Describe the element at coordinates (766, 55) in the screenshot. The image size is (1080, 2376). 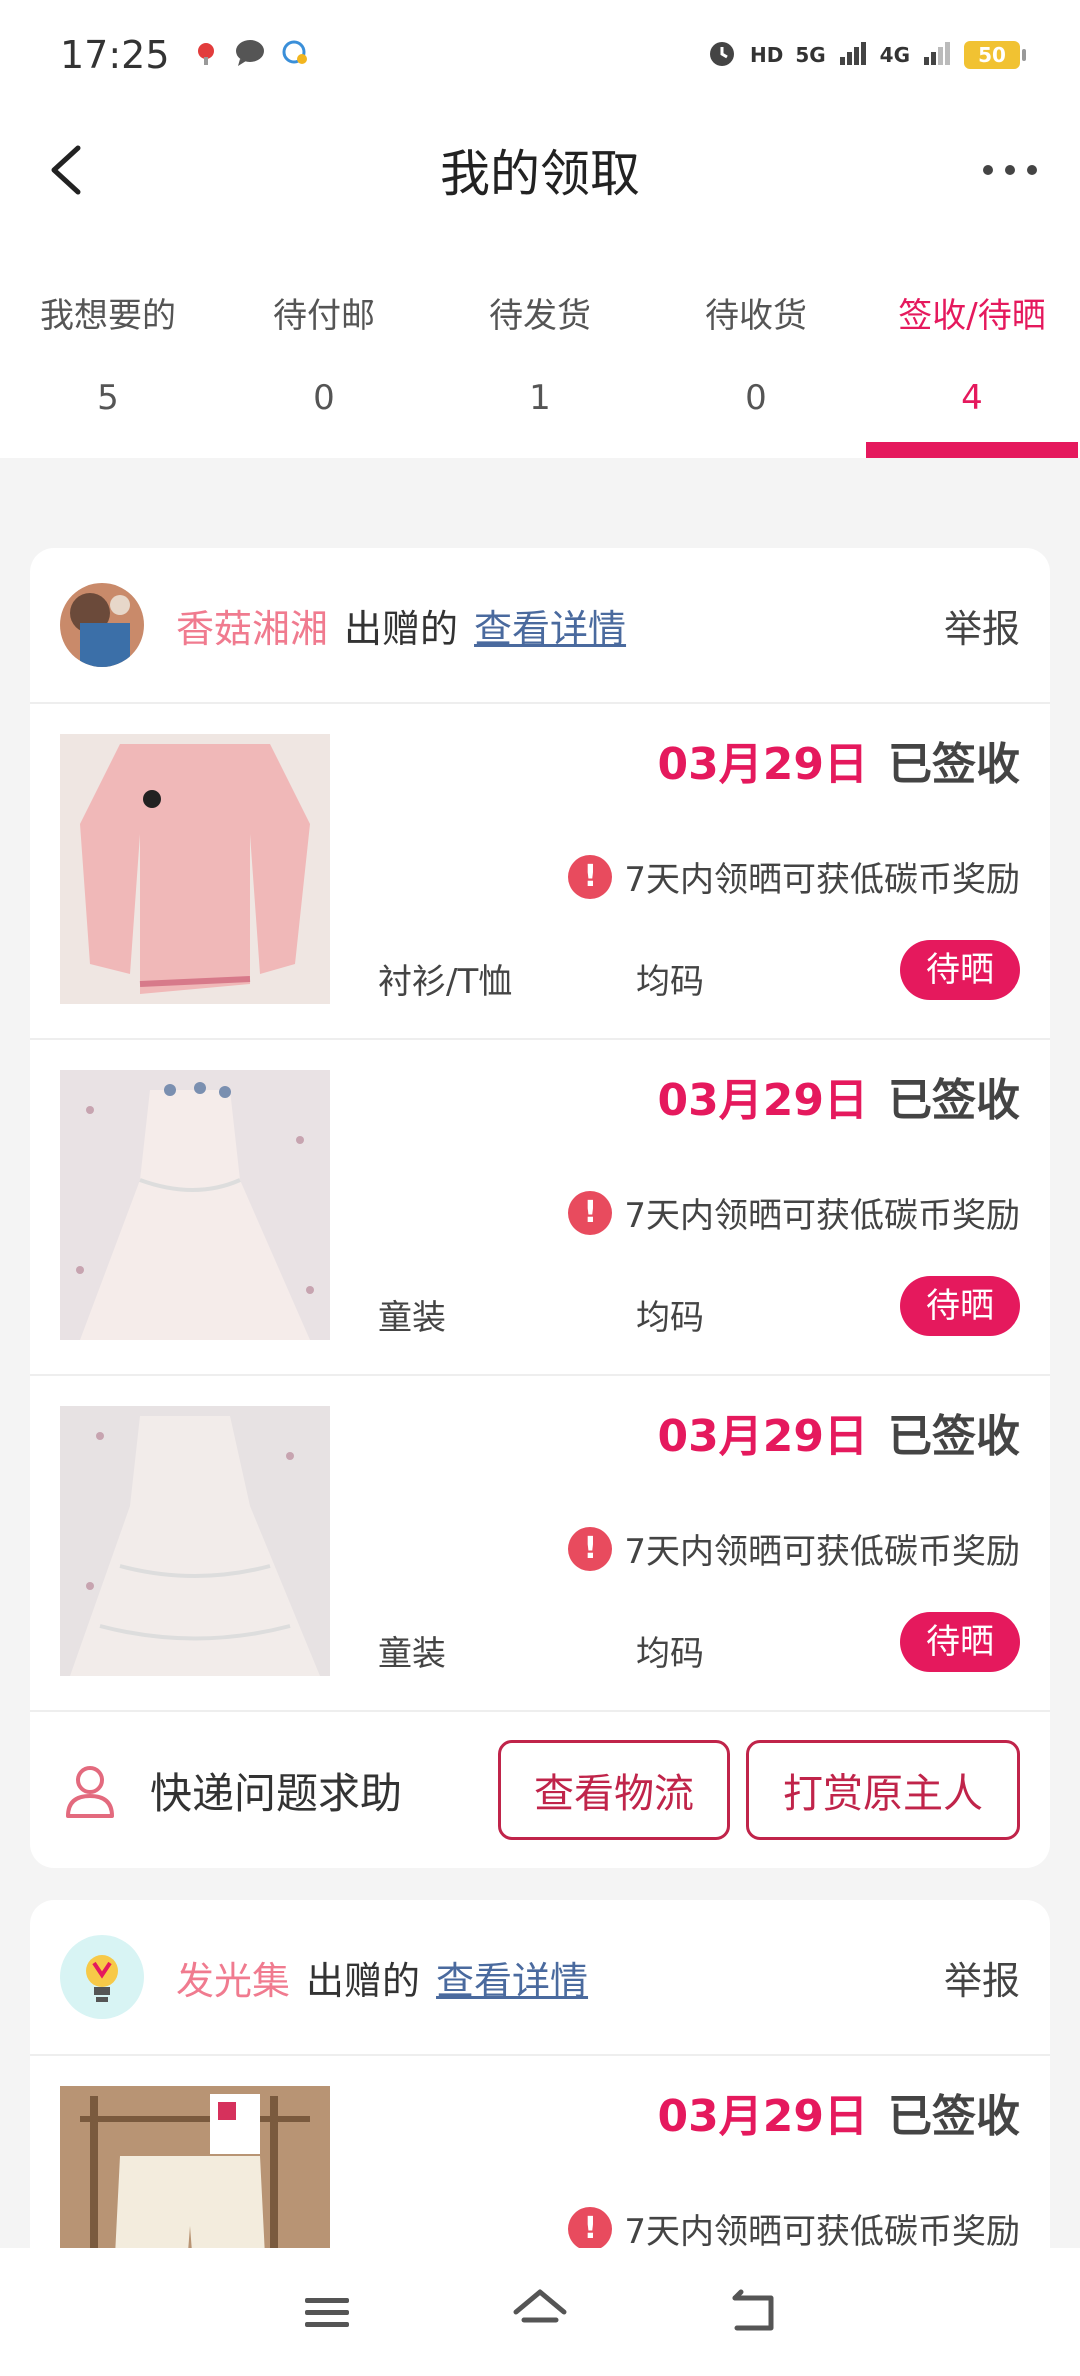
I see `hd-badge: HD` at that location.